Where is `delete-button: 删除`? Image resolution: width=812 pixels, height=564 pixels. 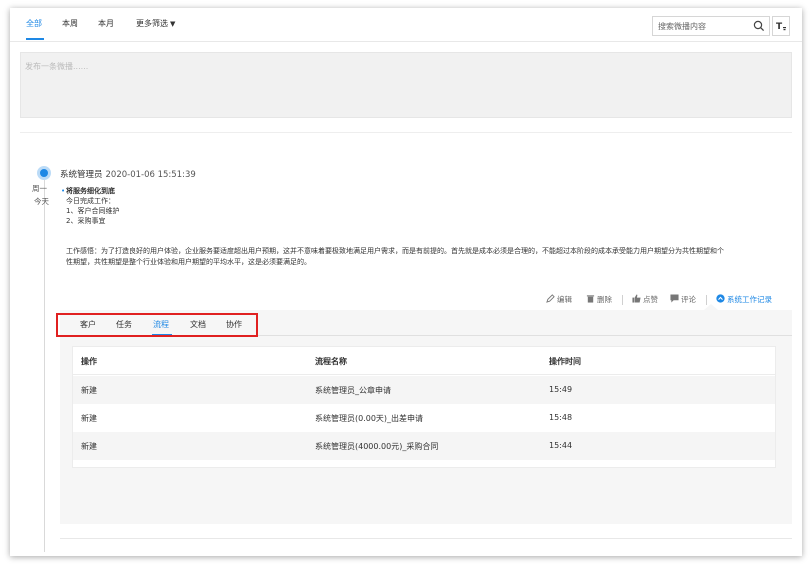
delete-button: 删除 is located at coordinates (599, 299).